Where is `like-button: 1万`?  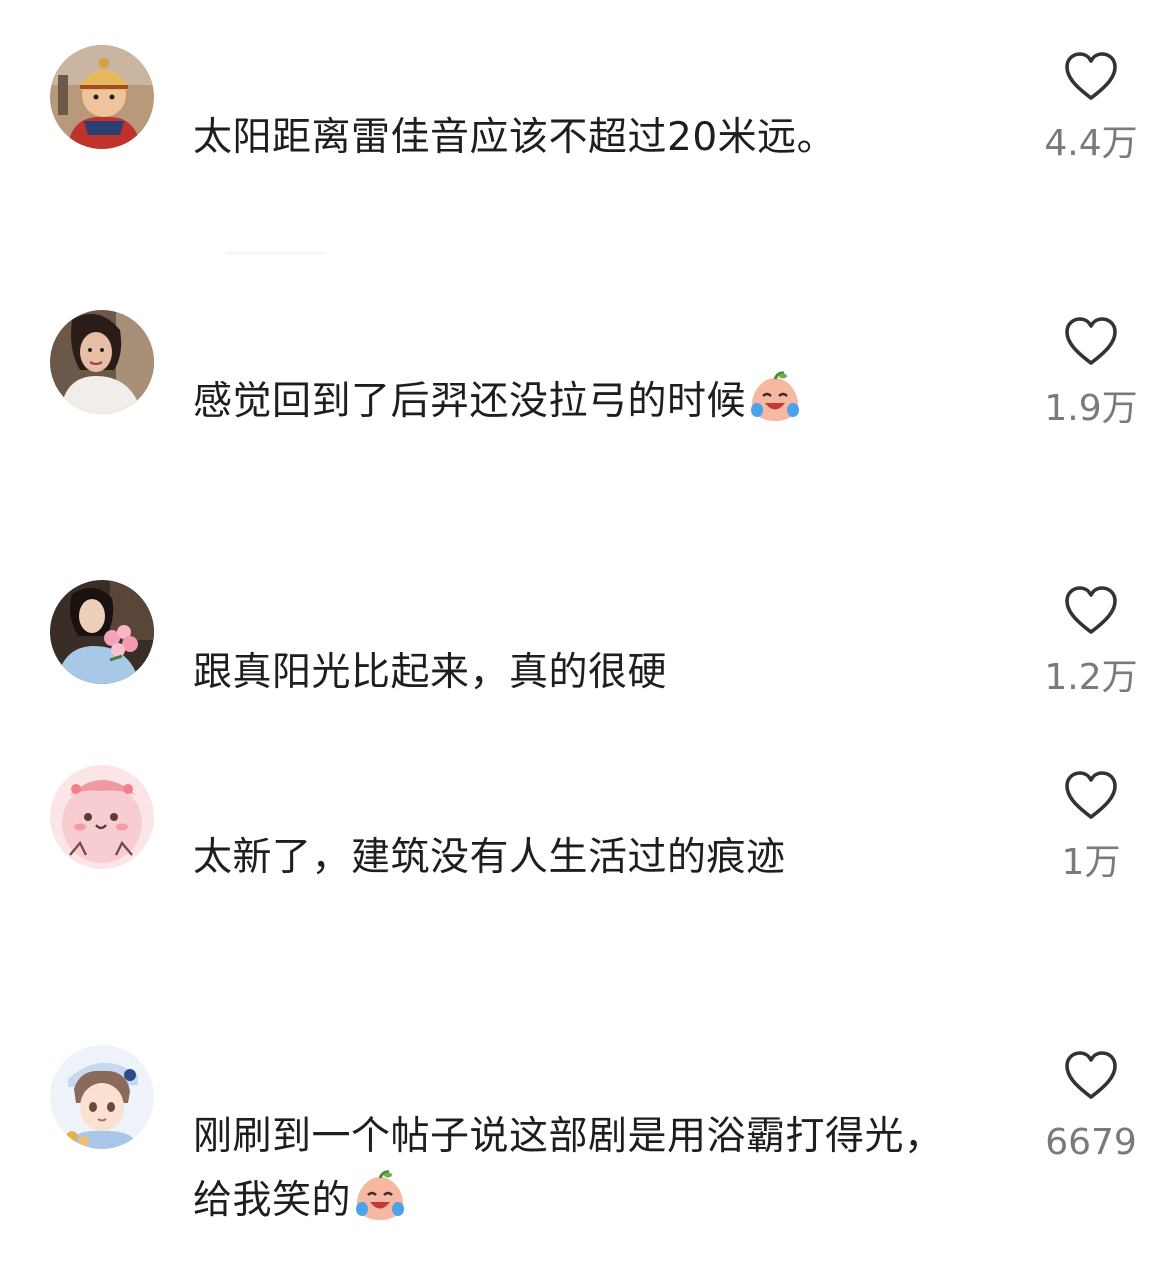 like-button: 1万 is located at coordinates (1091, 826).